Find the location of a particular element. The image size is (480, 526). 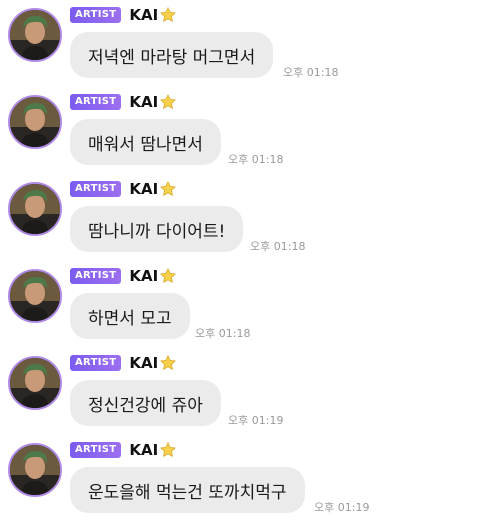

message-bubble: 정신건강에 쥬아 is located at coordinates (145, 403).